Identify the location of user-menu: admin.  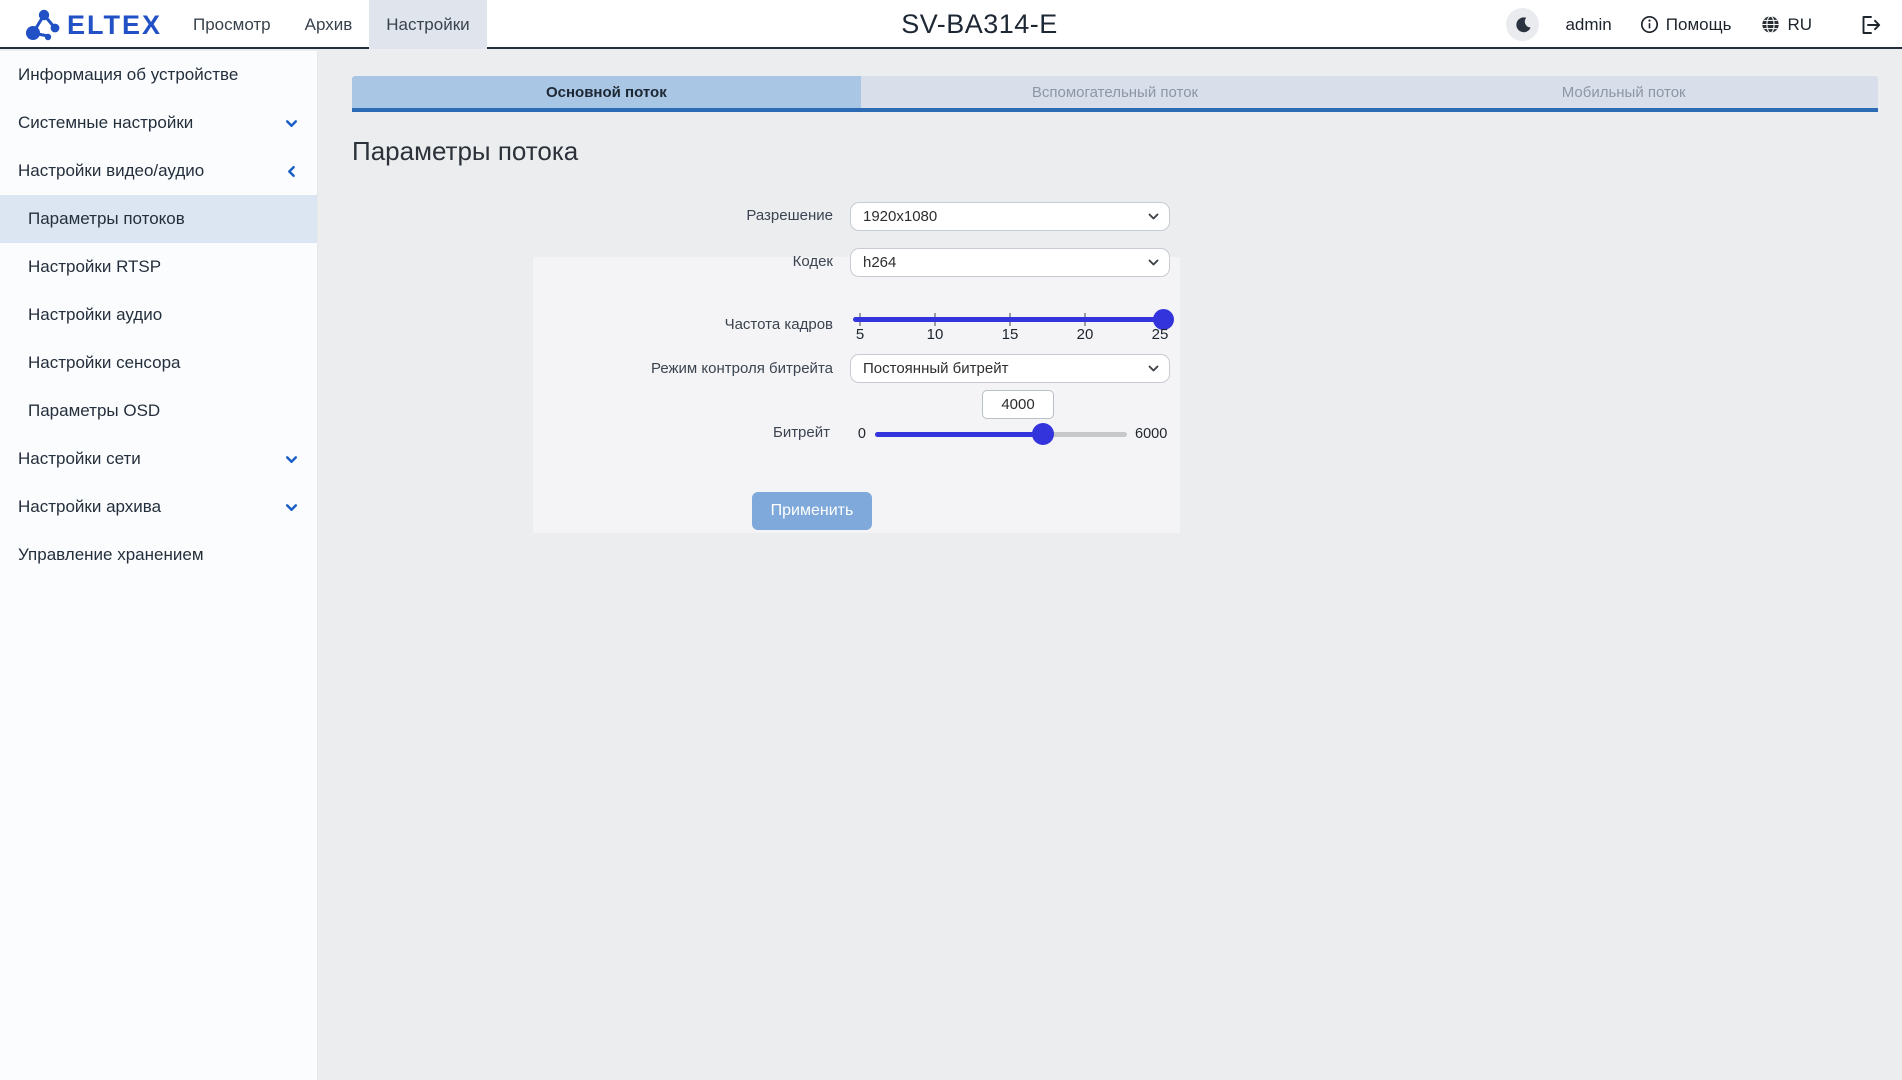
(1588, 25).